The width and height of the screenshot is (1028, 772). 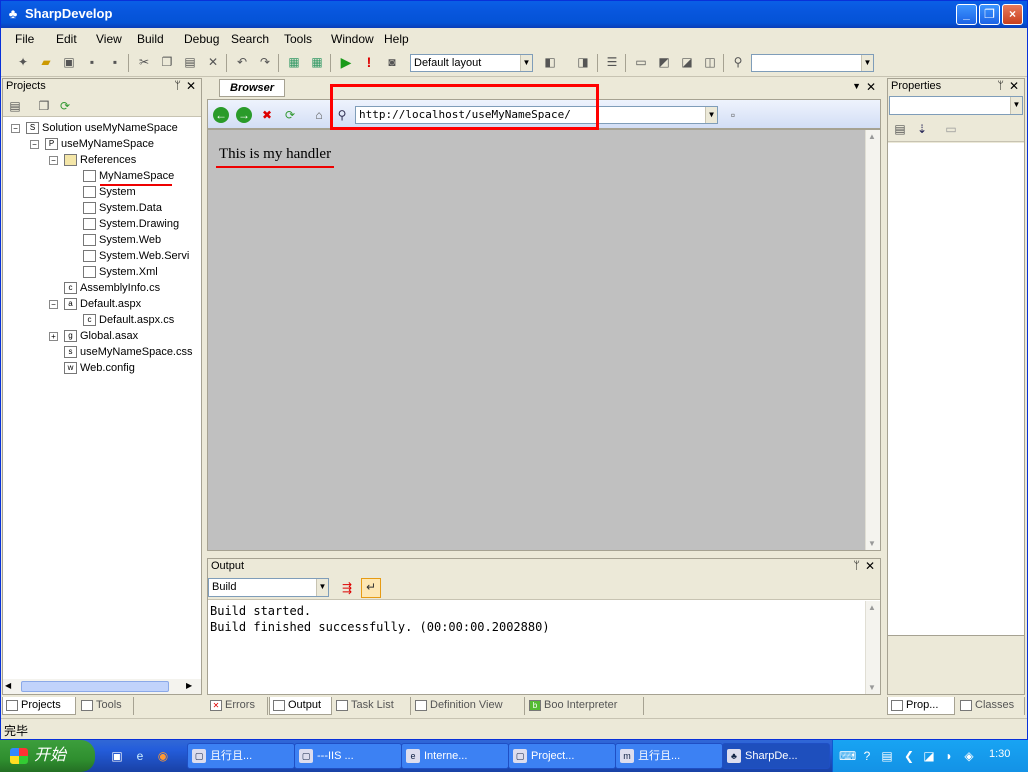 I want to click on menu-view: View, so click(x=109, y=39).